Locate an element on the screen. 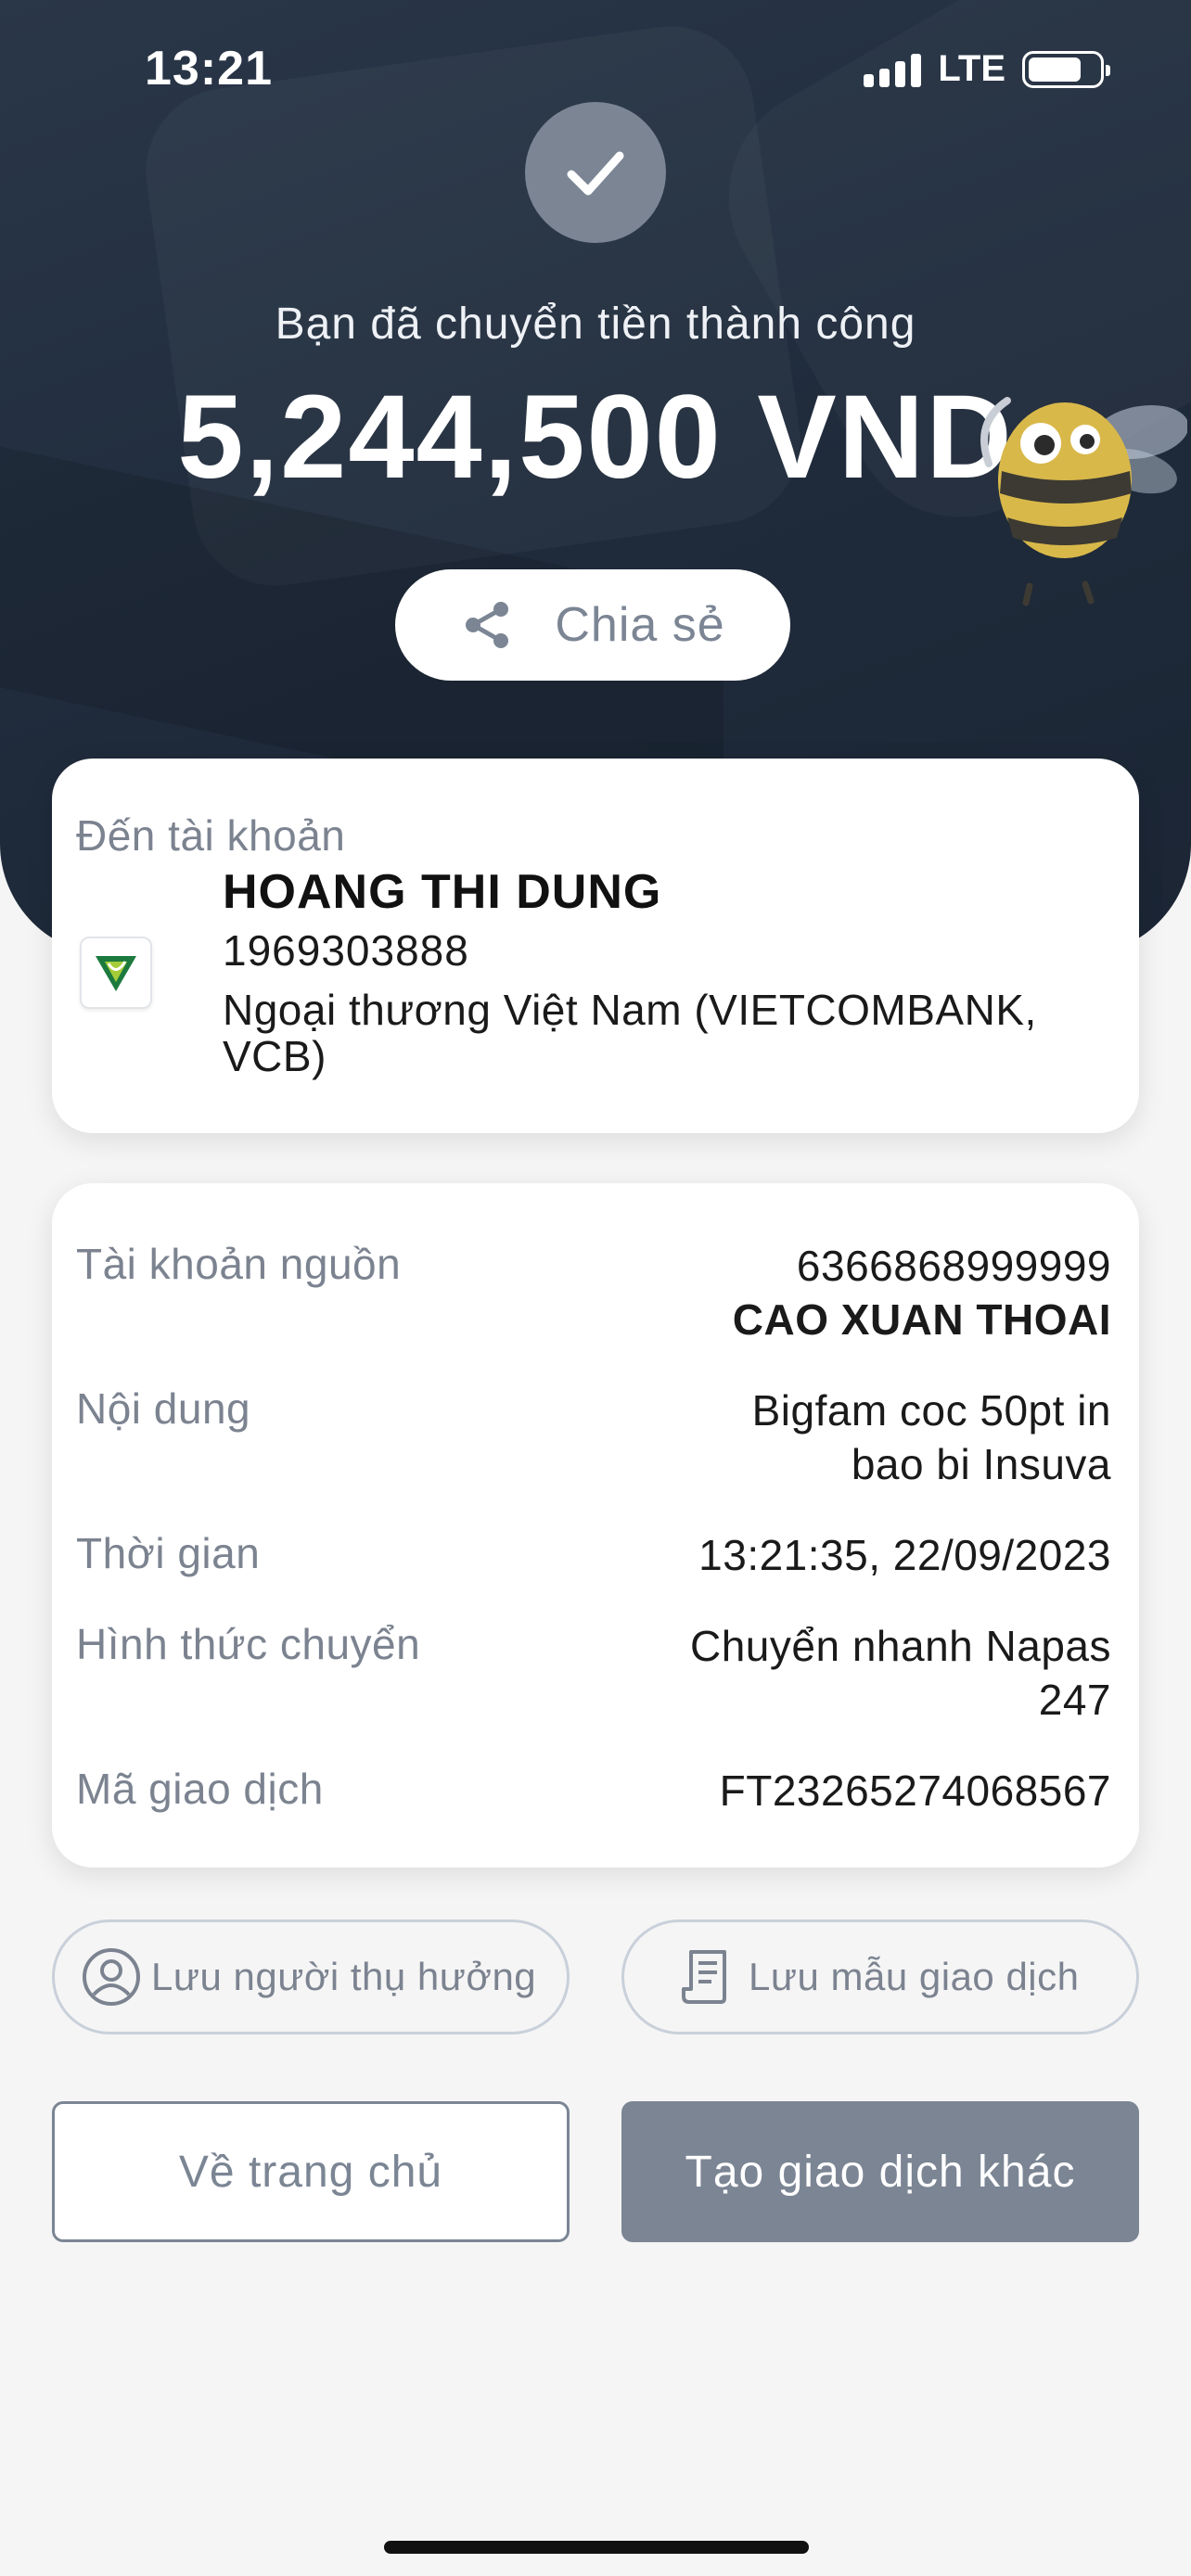 This screenshot has width=1191, height=2576. source-account-number: 6366868999999 is located at coordinates (953, 1266).